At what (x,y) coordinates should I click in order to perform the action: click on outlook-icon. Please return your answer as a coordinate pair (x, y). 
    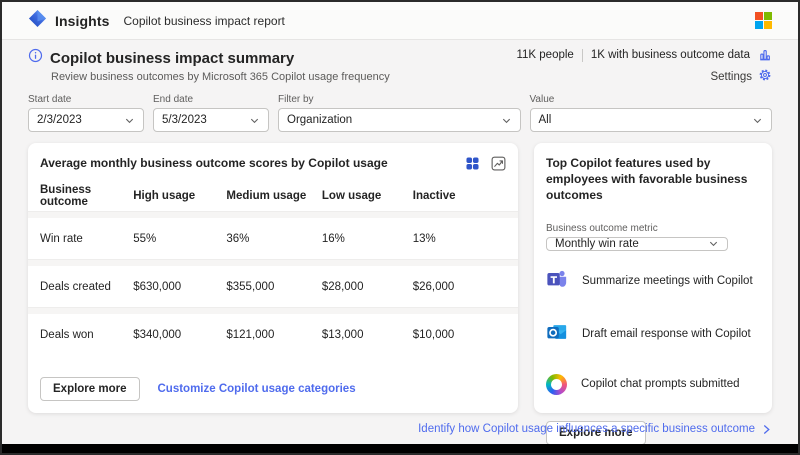
    Looking at the image, I should click on (557, 334).